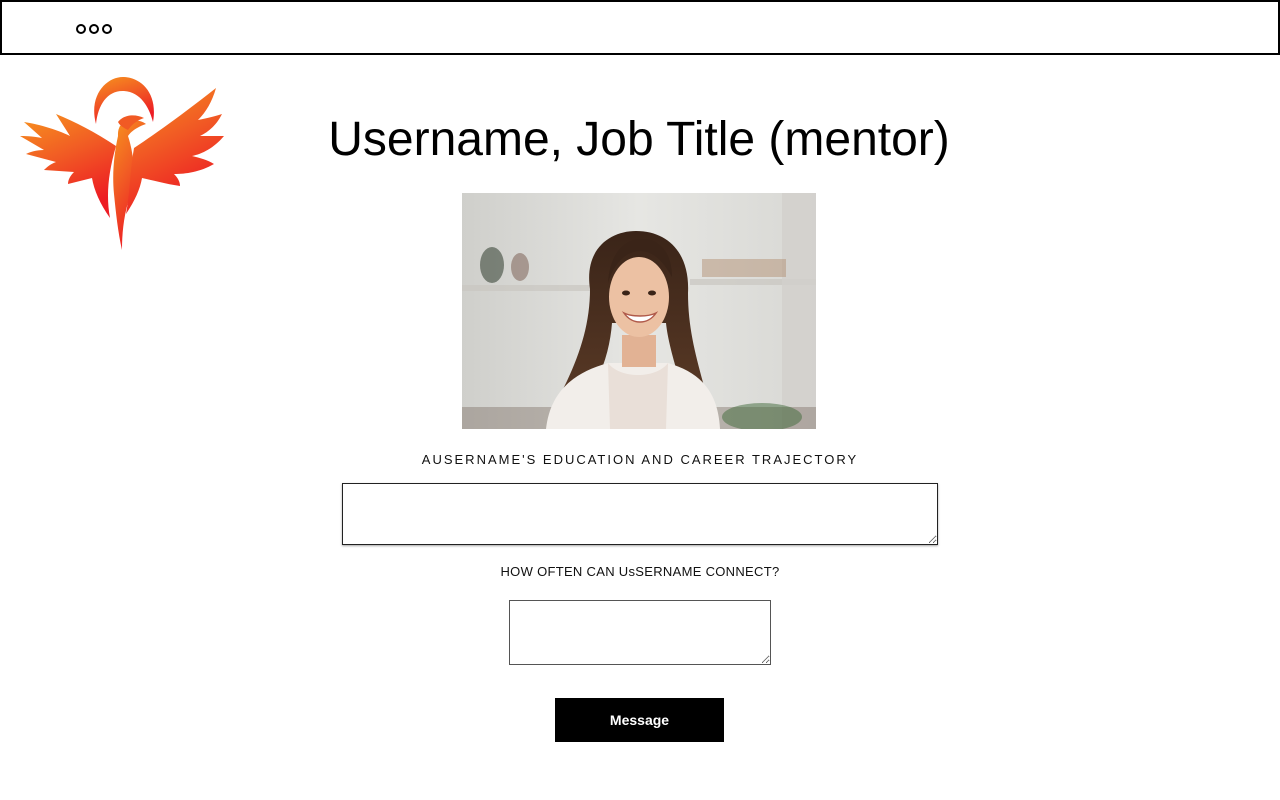  What do you see at coordinates (639, 720) in the screenshot?
I see `message-button: Message` at bounding box center [639, 720].